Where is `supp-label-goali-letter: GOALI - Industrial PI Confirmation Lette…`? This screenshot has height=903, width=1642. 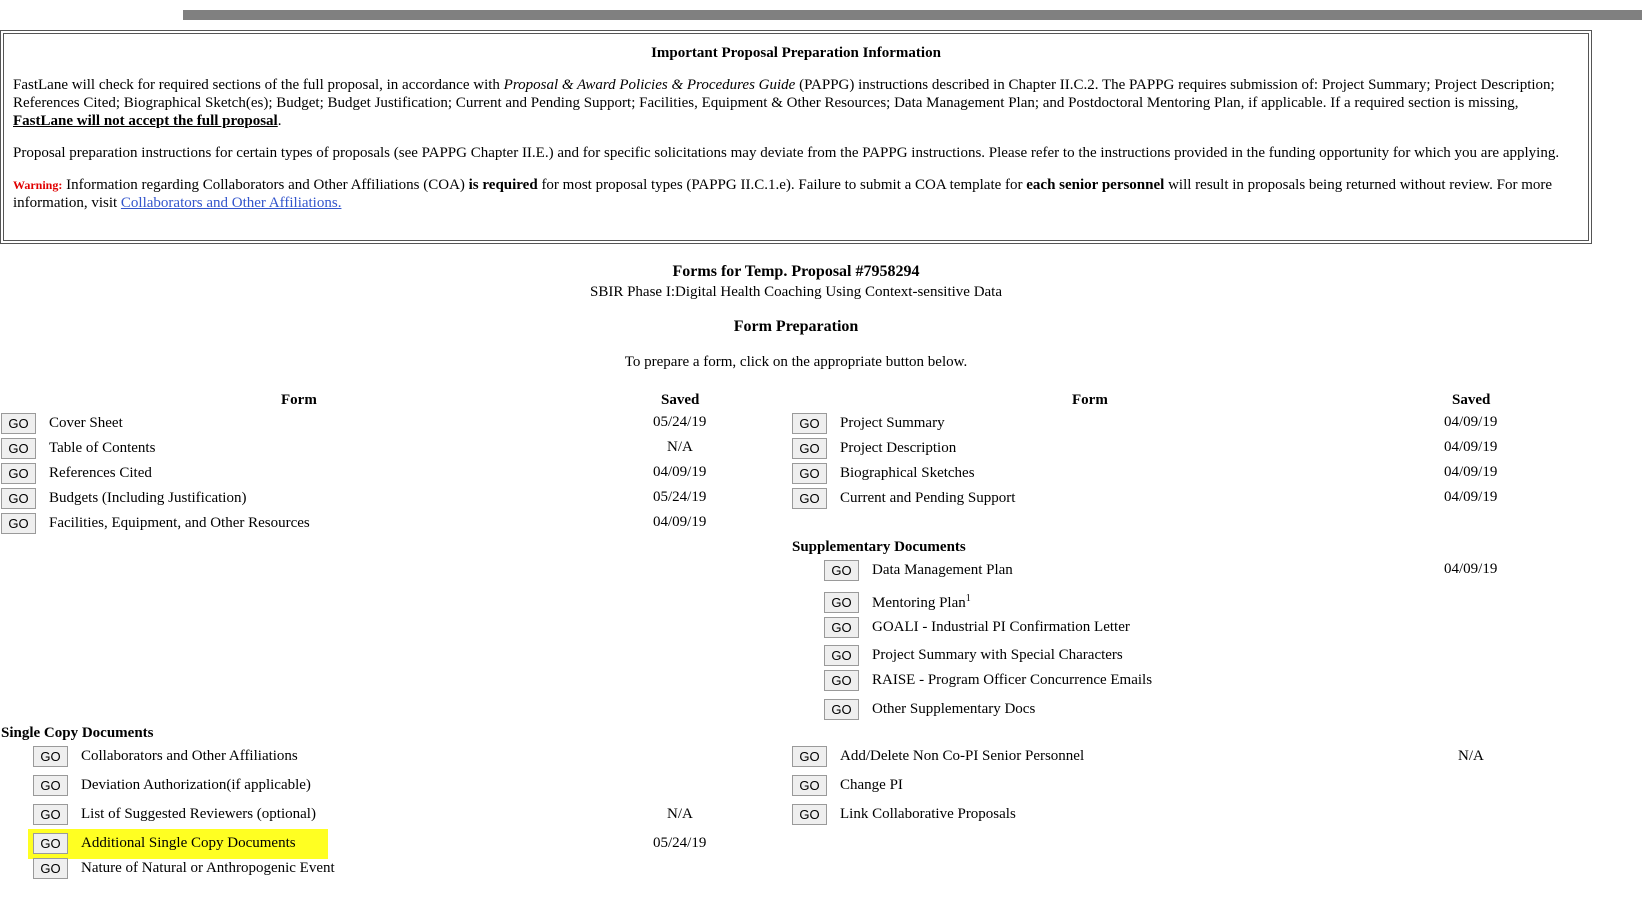 supp-label-goali-letter: GOALI - Industrial PI Confirmation Lette… is located at coordinates (1001, 627).